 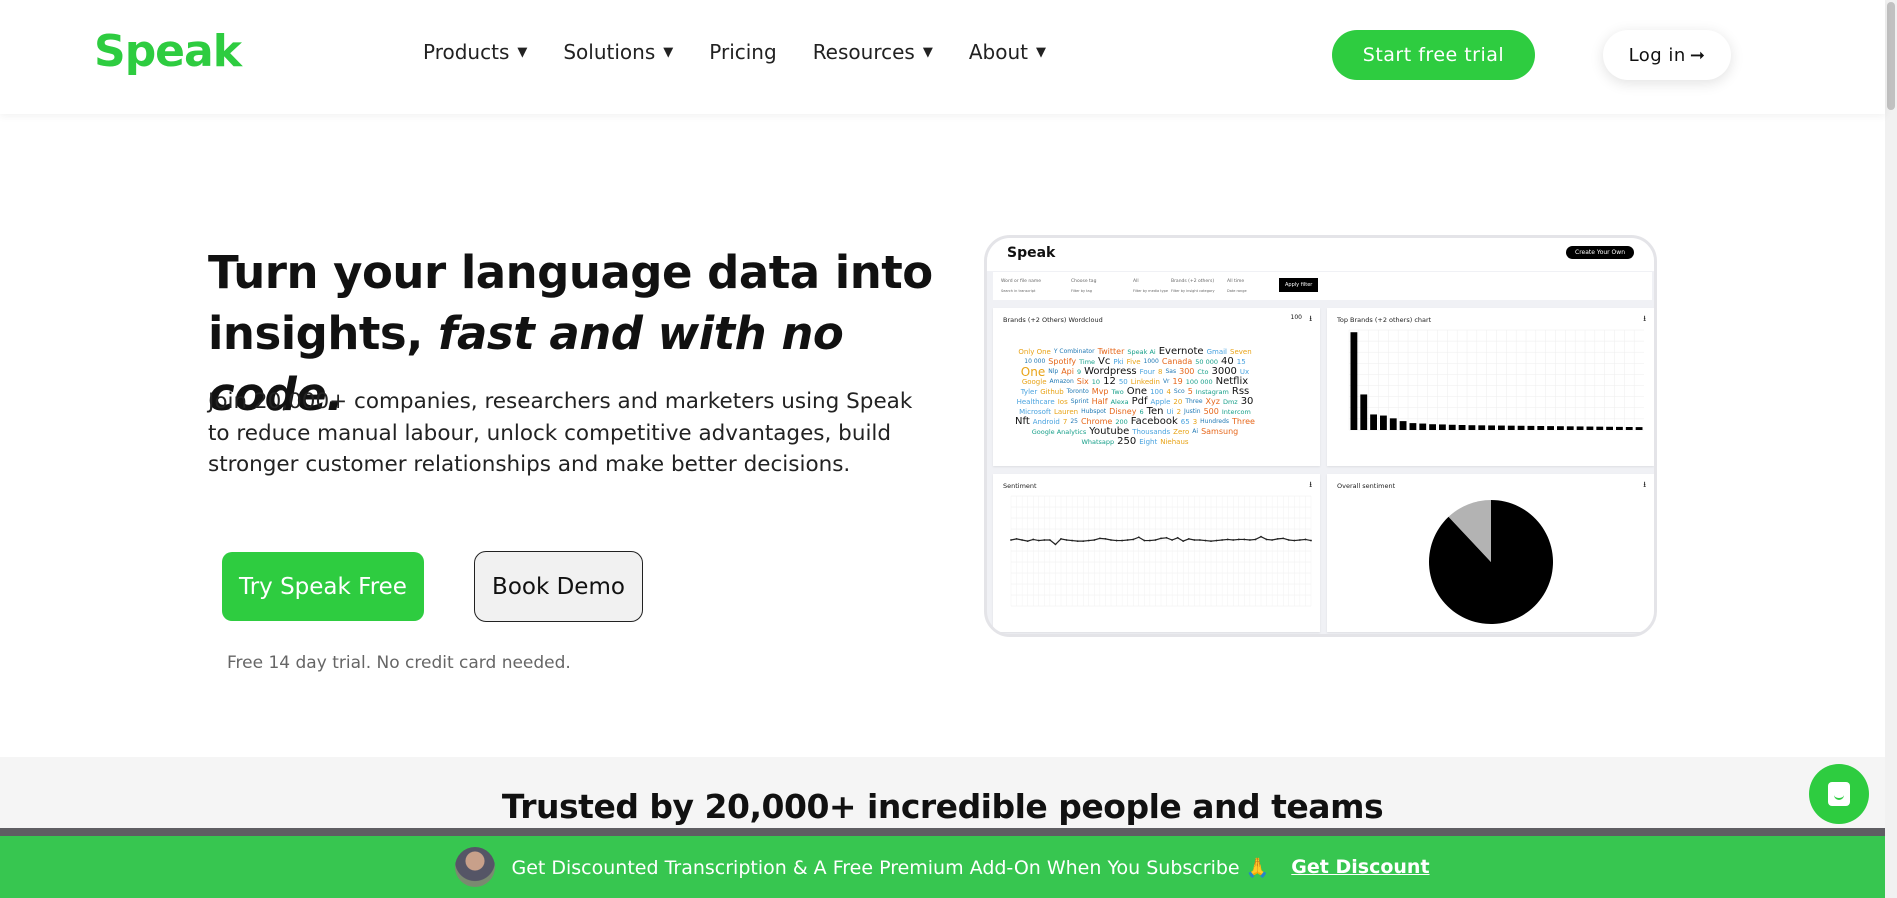 I want to click on wordcloud-word: Evernote, so click(x=1181, y=351).